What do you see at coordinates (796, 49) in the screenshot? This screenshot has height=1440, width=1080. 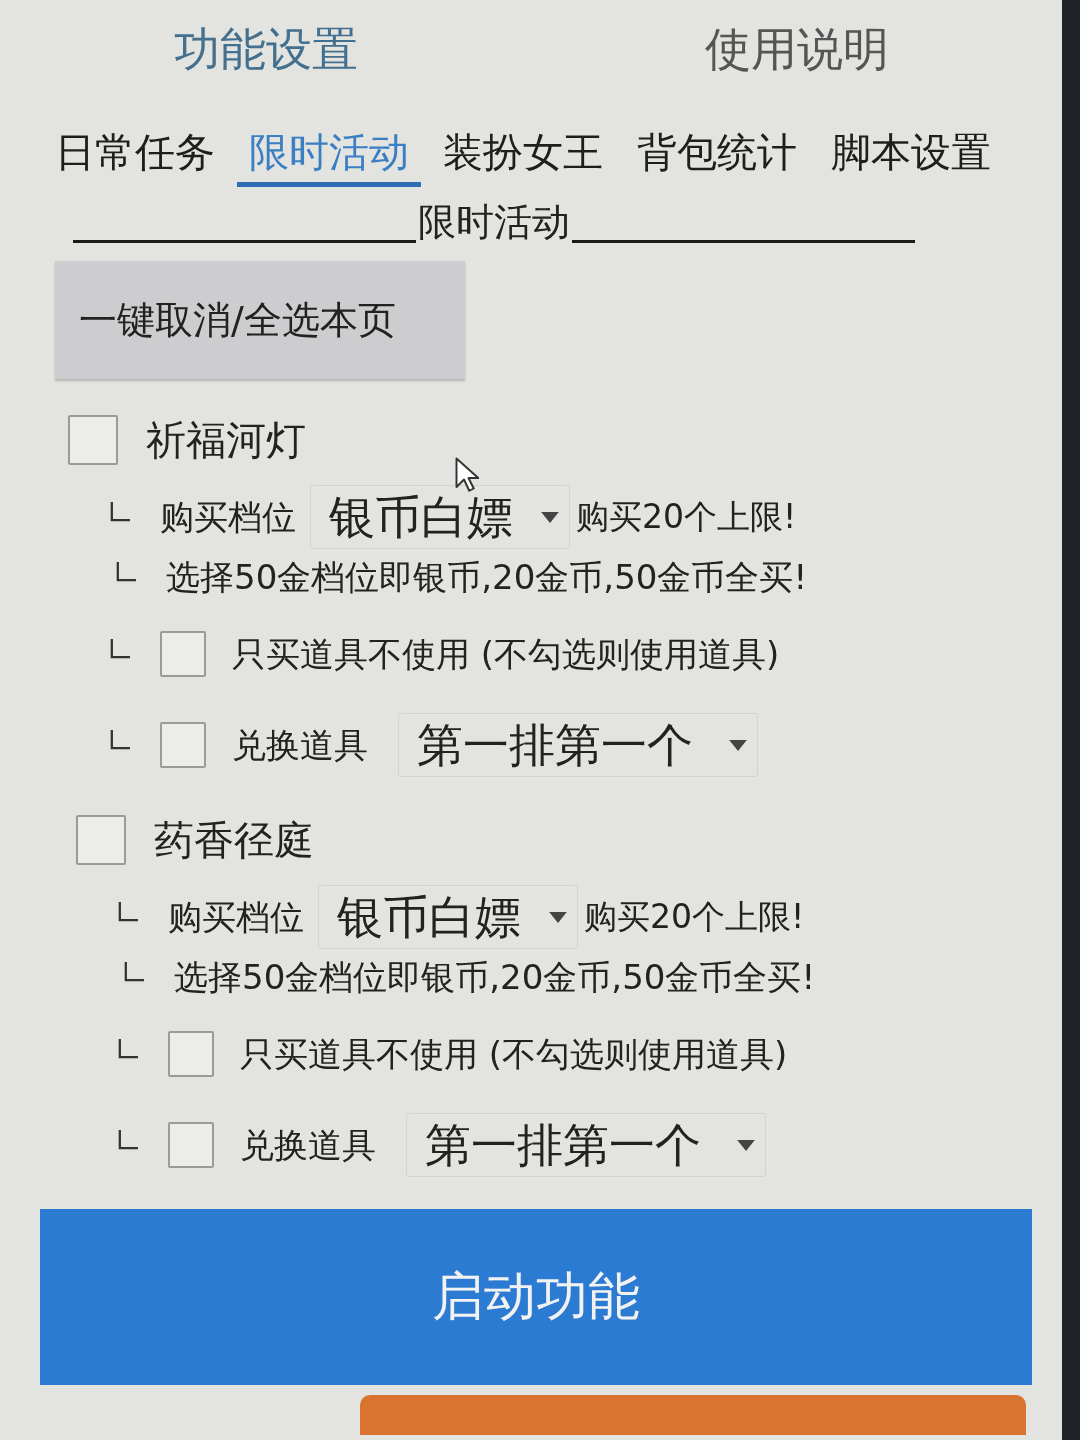 I see `top-tab: 使用说明` at bounding box center [796, 49].